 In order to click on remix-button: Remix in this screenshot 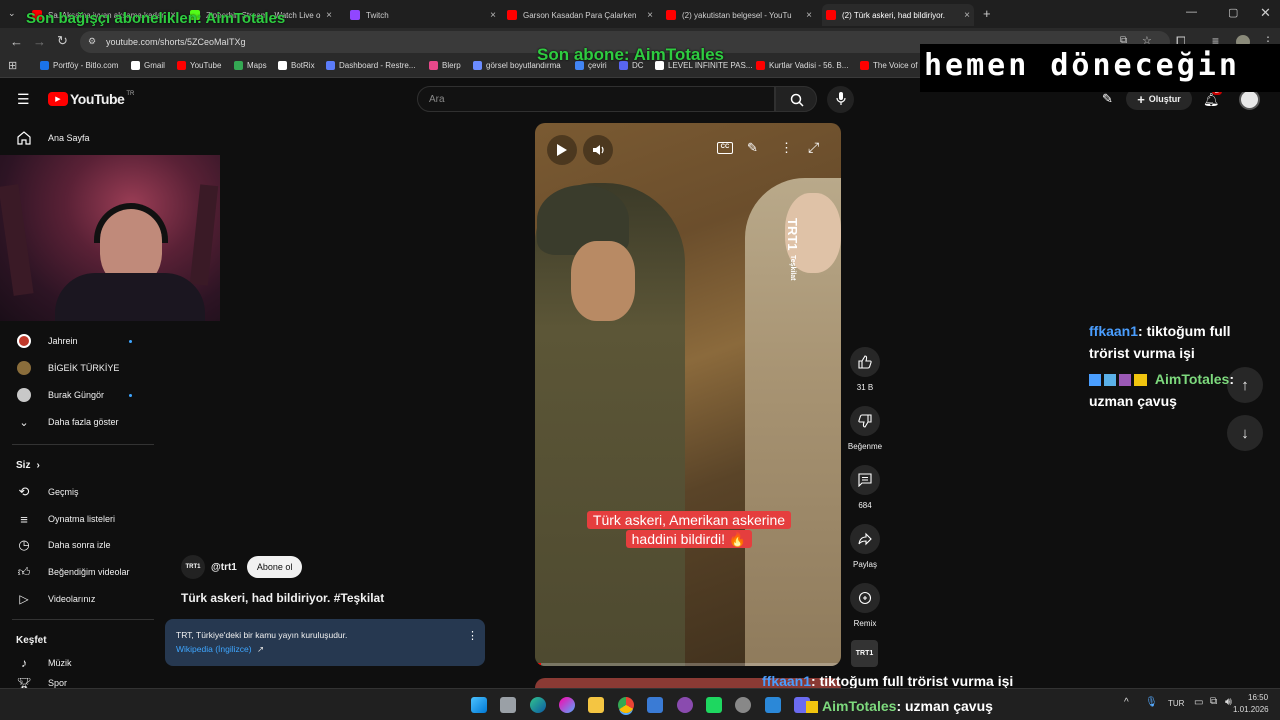, I will do `click(865, 605)`.